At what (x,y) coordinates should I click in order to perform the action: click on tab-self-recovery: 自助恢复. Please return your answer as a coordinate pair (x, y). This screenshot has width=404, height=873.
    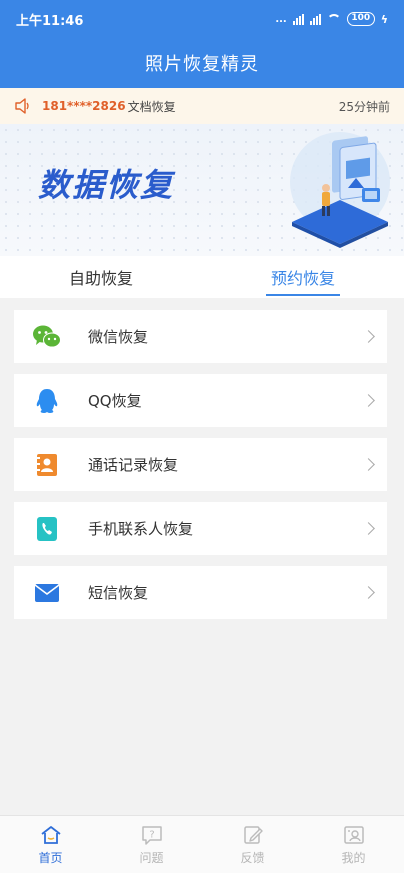
    Looking at the image, I should click on (101, 277).